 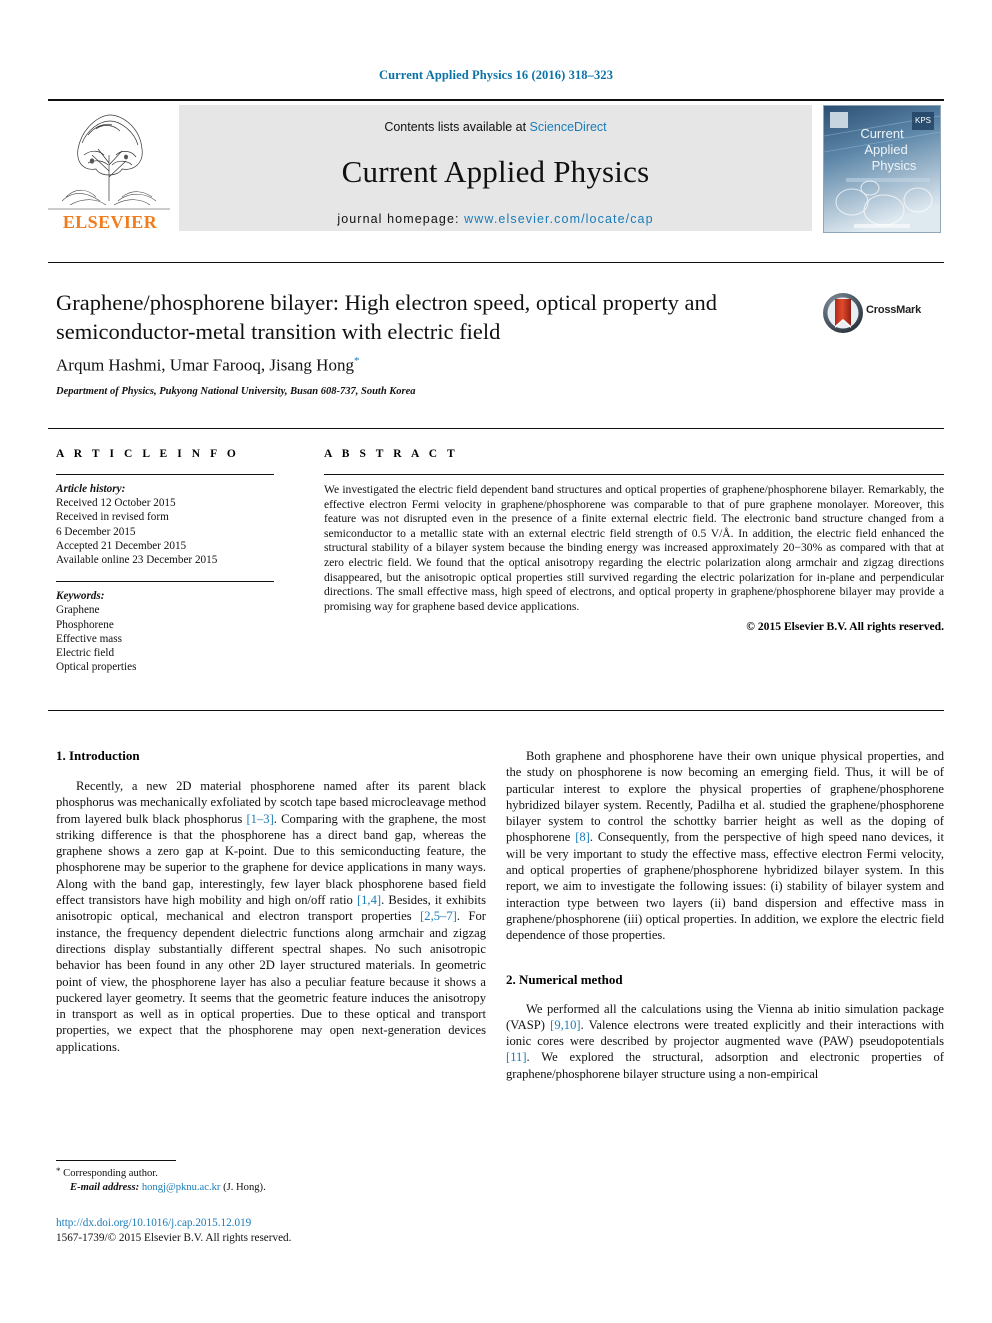 What do you see at coordinates (243, 1187) in the screenshot?
I see `email-suffix: (J. Hong).` at bounding box center [243, 1187].